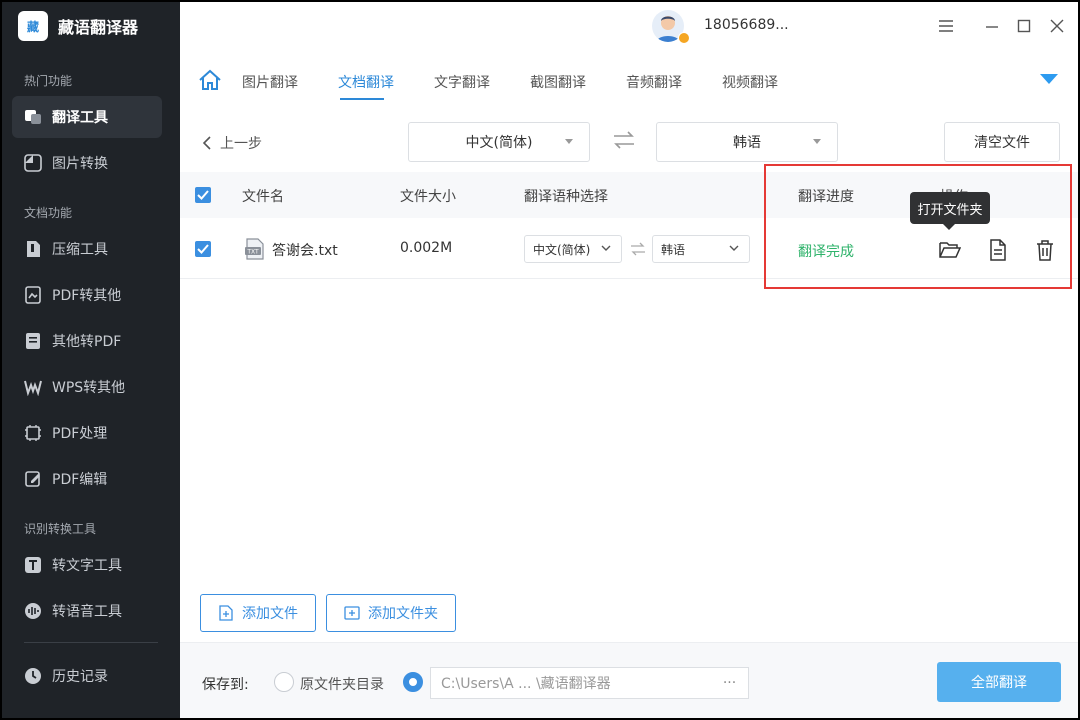  What do you see at coordinates (1002, 142) in the screenshot?
I see `clear-files-button: 清空文件` at bounding box center [1002, 142].